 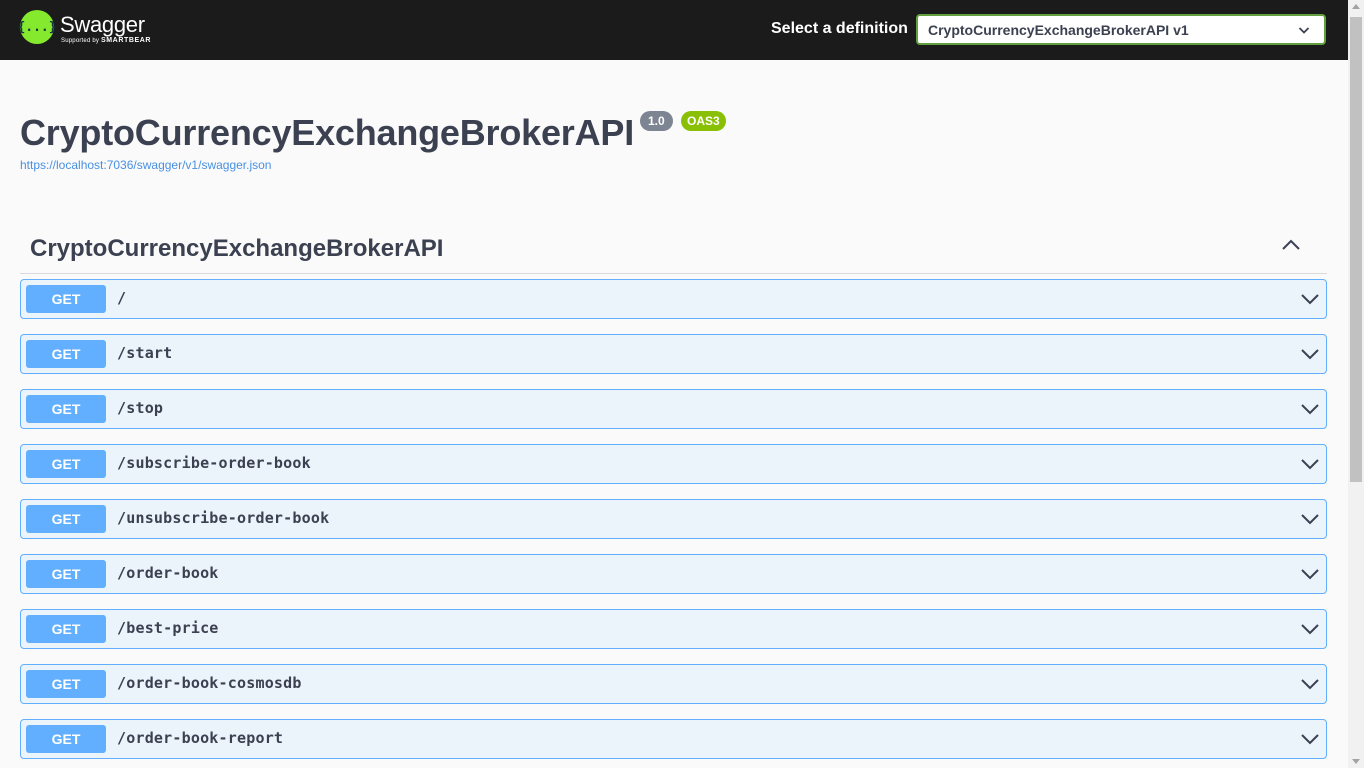 I want to click on swagger-logo-sub: Supported by SMARTBEAR, so click(x=106, y=41).